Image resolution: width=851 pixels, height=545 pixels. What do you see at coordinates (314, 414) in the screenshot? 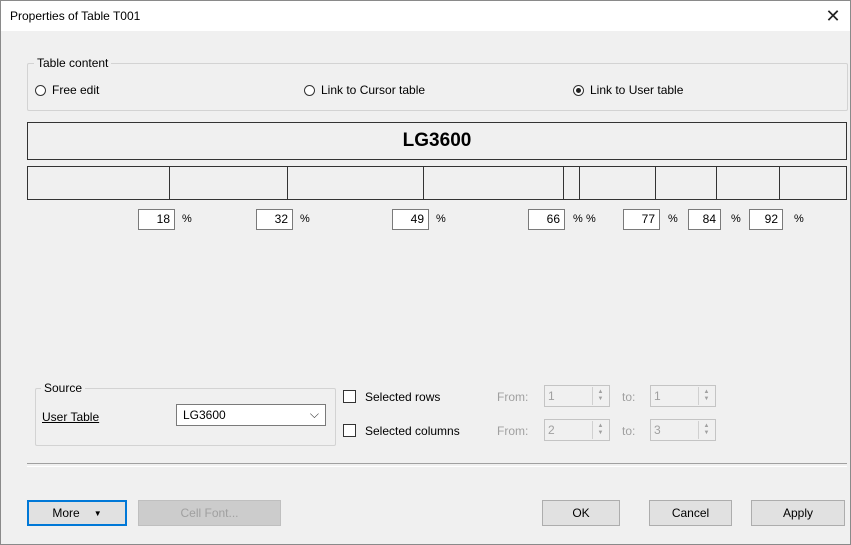
I see `chevron-down-icon: ⌵` at bounding box center [314, 414].